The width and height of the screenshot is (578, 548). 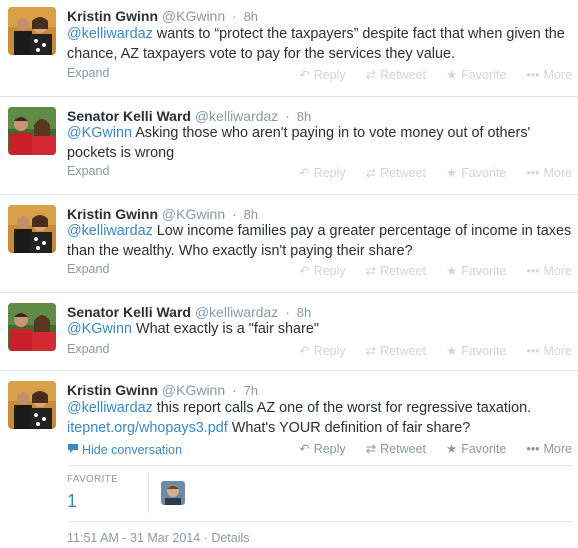 I want to click on timestamp: 7h, so click(x=251, y=390).